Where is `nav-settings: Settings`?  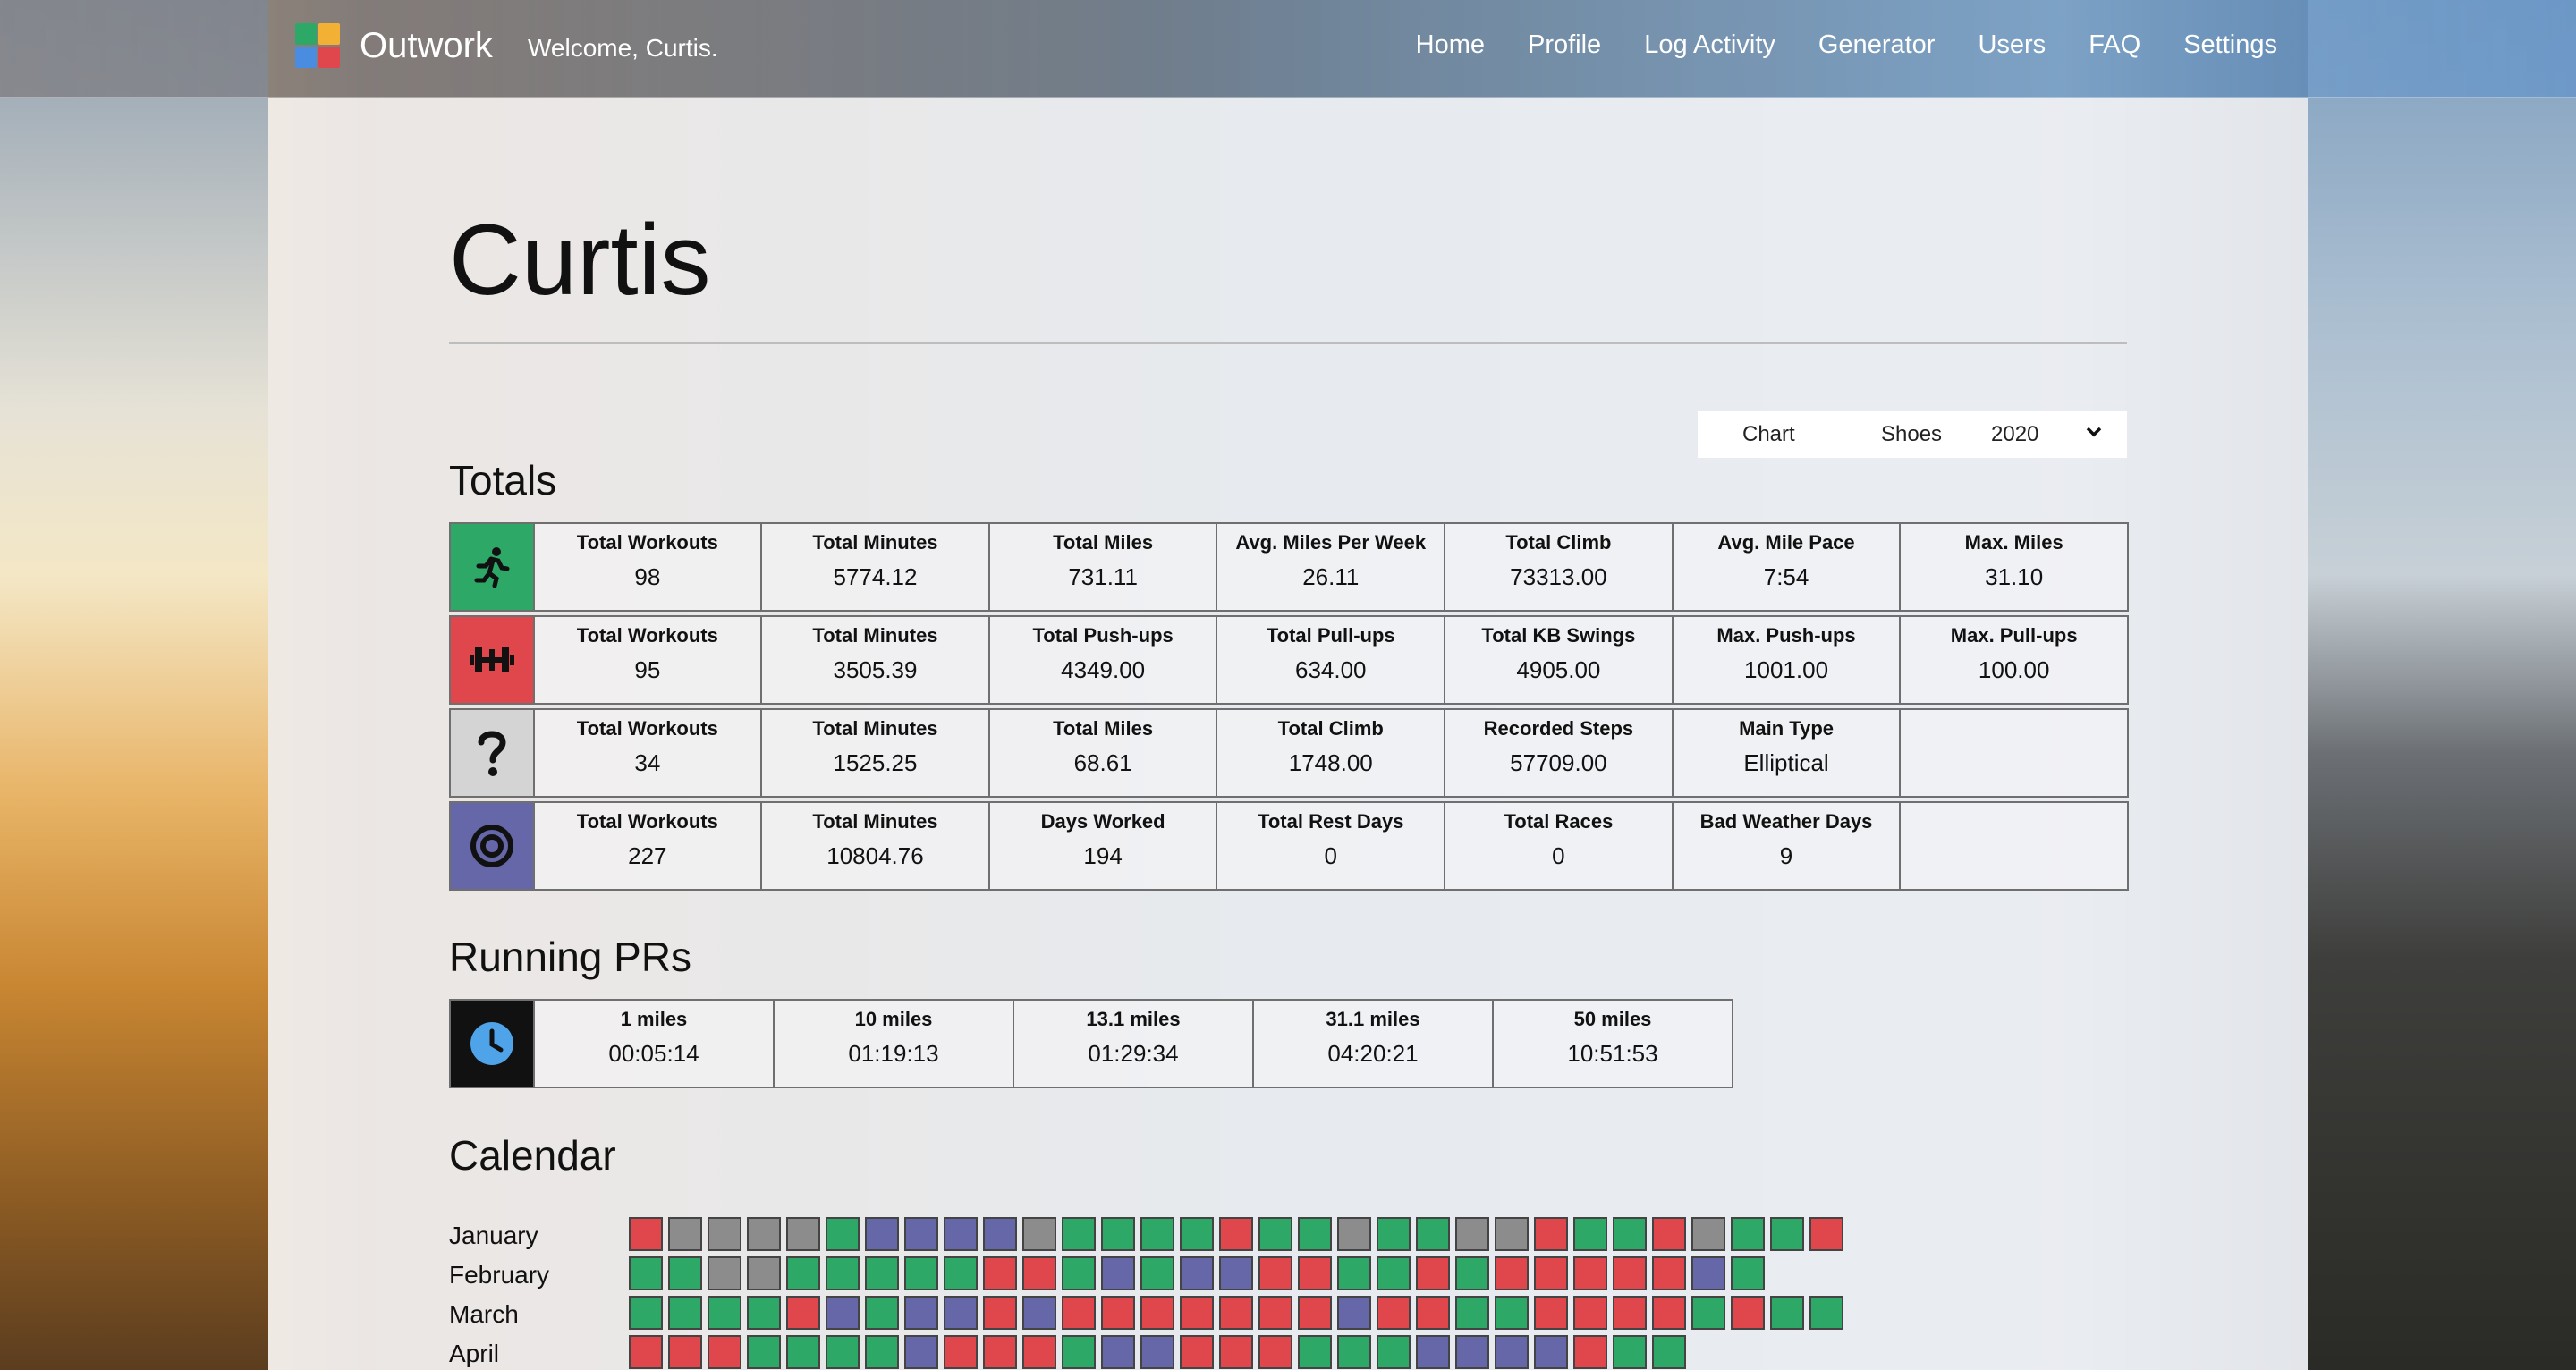
nav-settings: Settings is located at coordinates (2230, 45).